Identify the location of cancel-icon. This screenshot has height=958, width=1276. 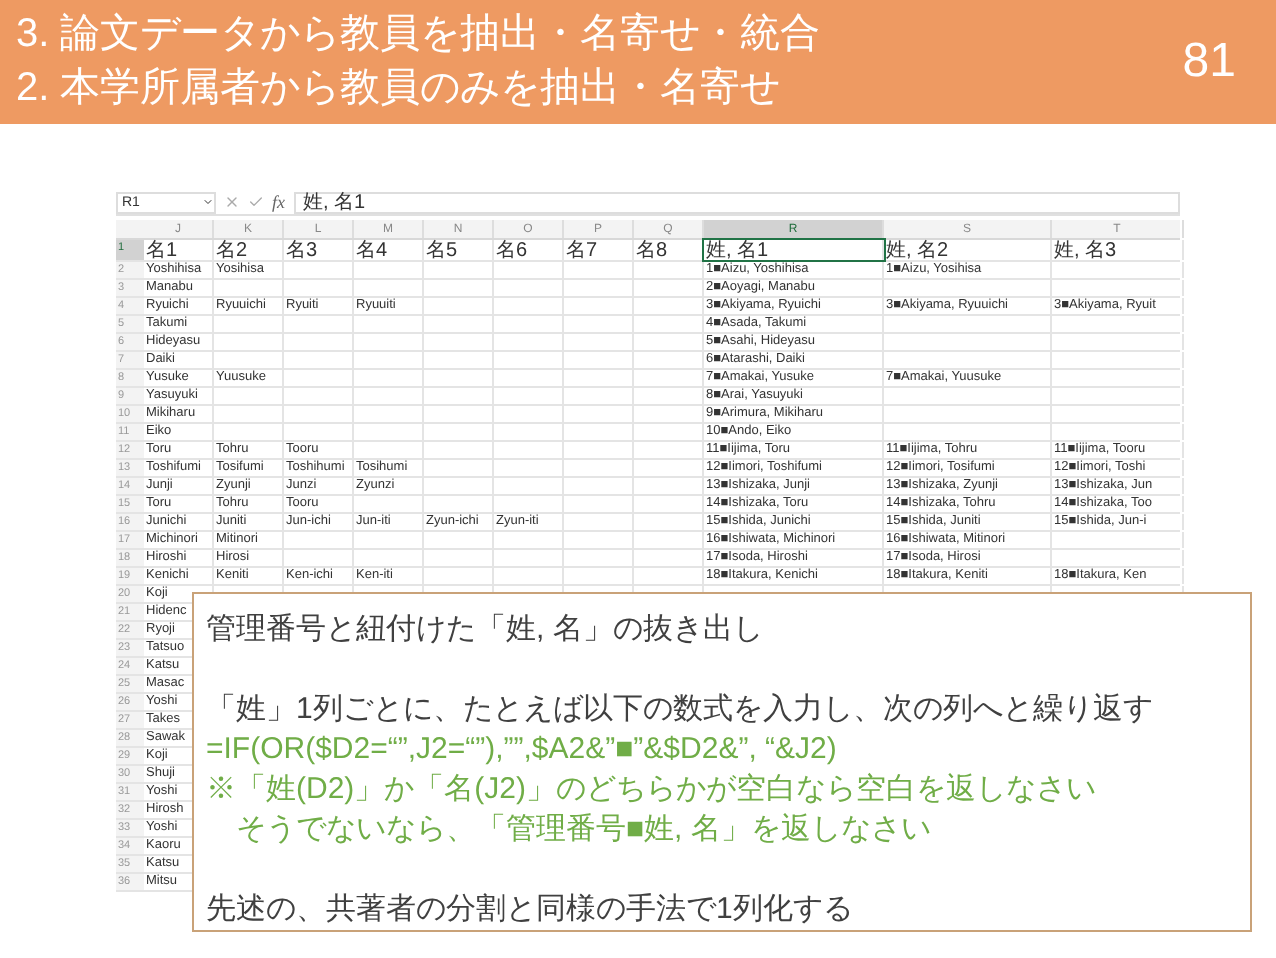
(232, 202).